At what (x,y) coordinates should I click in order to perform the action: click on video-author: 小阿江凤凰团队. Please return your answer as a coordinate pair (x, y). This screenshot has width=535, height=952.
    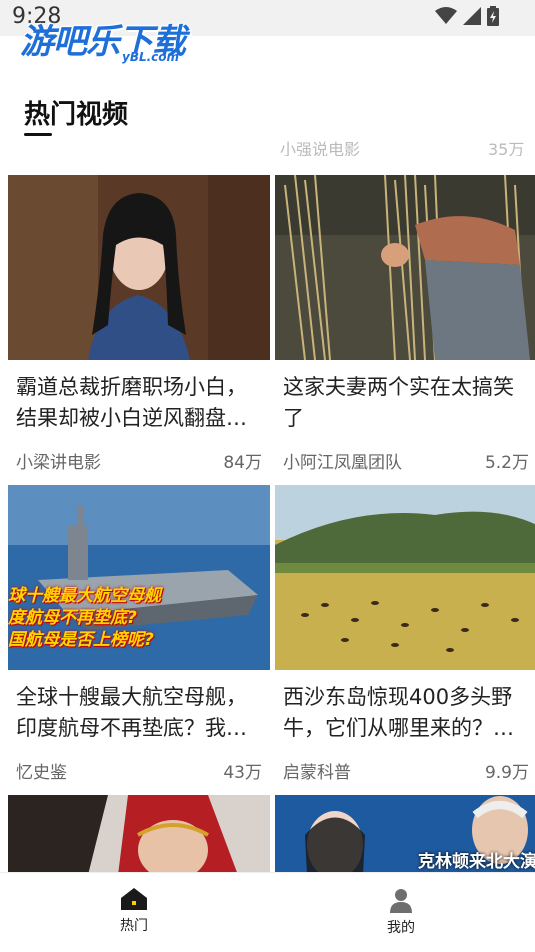
    Looking at the image, I should click on (342, 460).